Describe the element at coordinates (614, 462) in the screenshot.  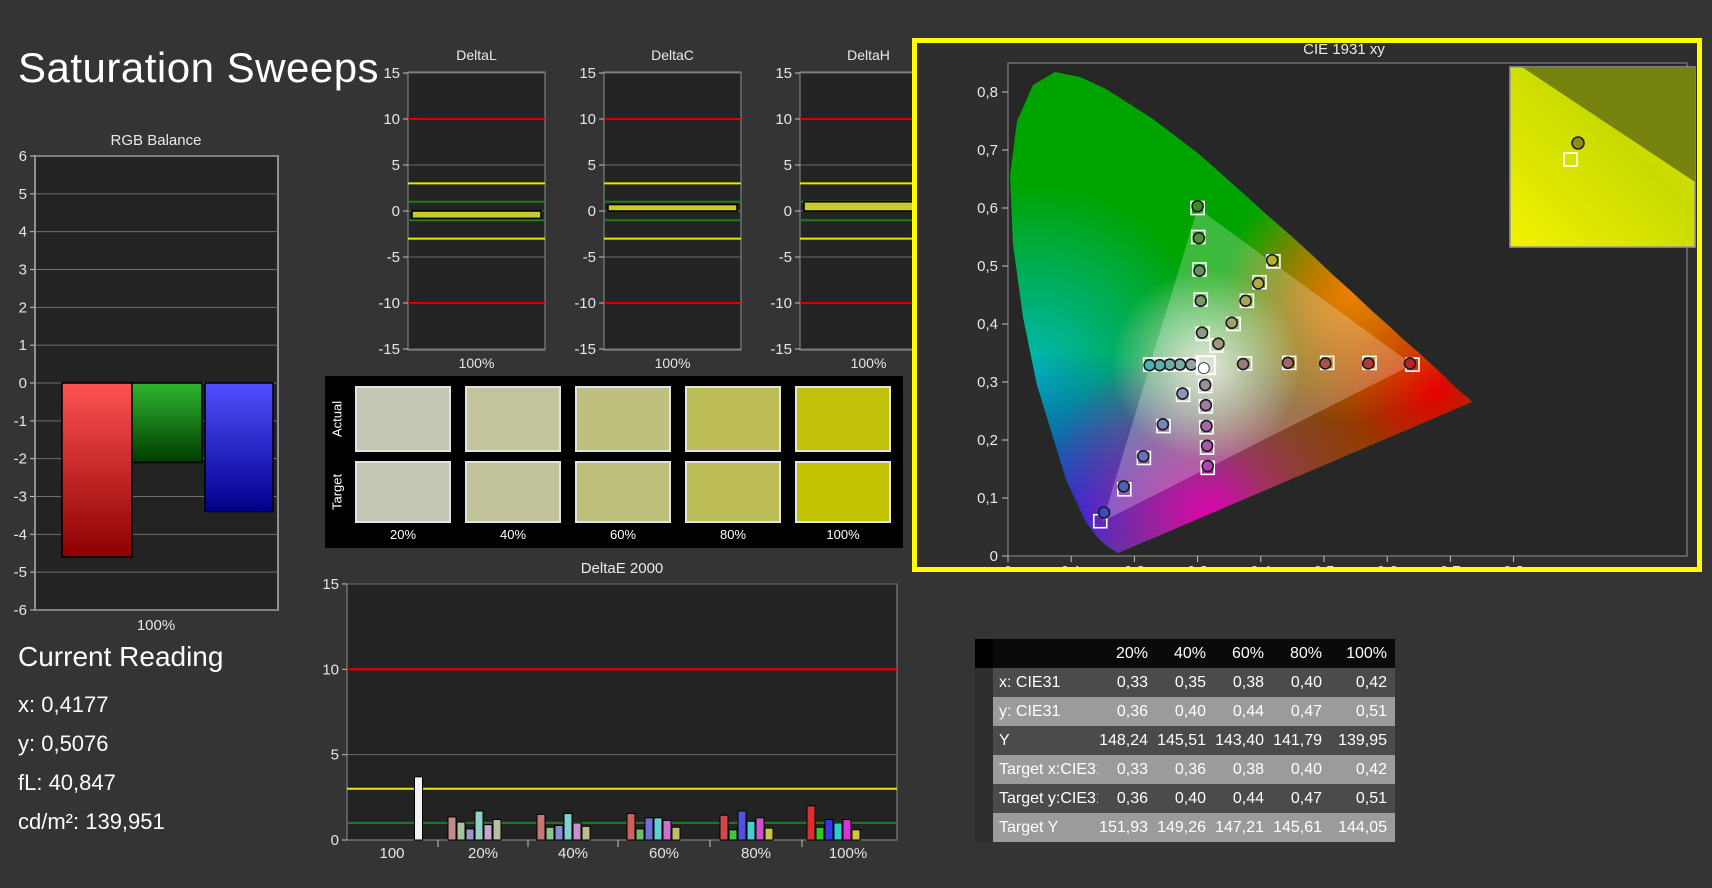
I see `swatch-panel: Actual Target 20% 40% 60% 80% 100%` at that location.